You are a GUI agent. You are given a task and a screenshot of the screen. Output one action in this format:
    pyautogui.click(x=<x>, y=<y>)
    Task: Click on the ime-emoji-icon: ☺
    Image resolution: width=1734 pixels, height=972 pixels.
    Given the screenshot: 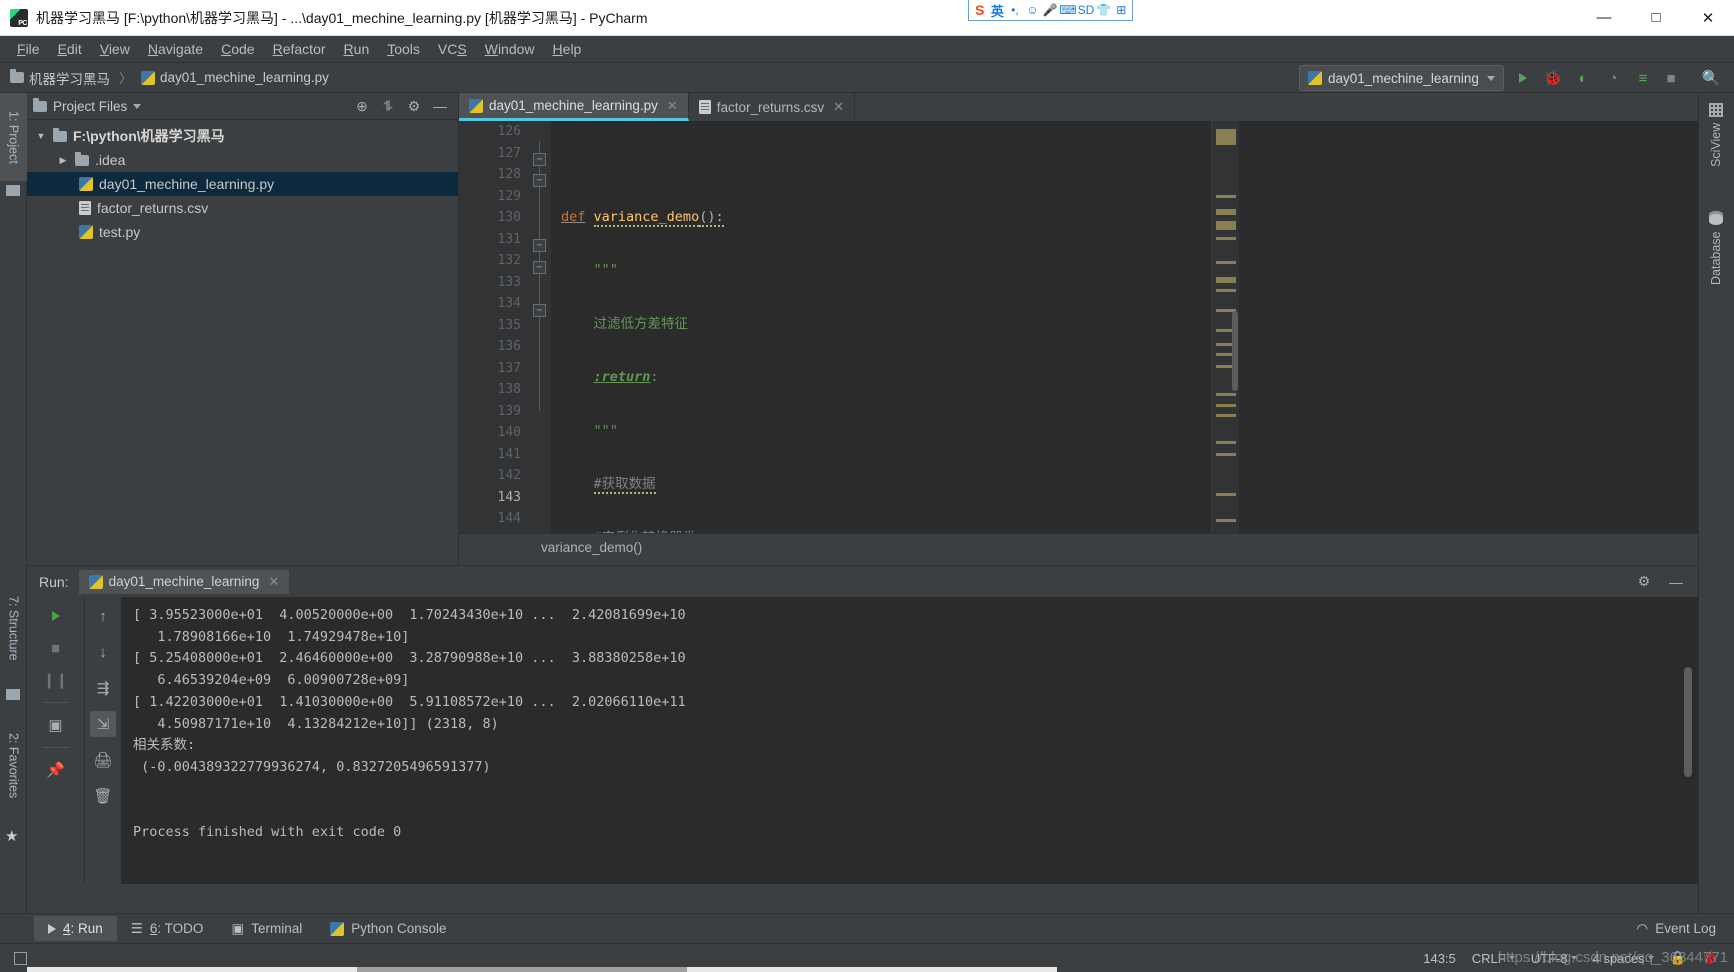 What is the action you would take?
    pyautogui.click(x=1033, y=10)
    